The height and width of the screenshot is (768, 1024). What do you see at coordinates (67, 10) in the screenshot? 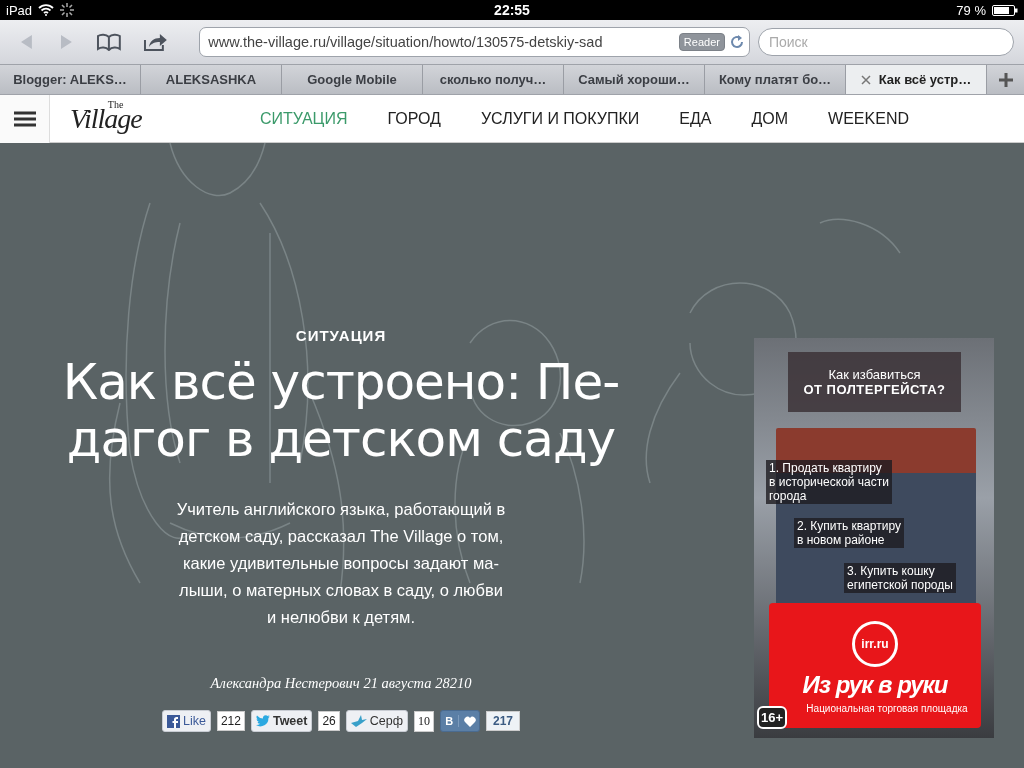
I see `spinner-icon` at bounding box center [67, 10].